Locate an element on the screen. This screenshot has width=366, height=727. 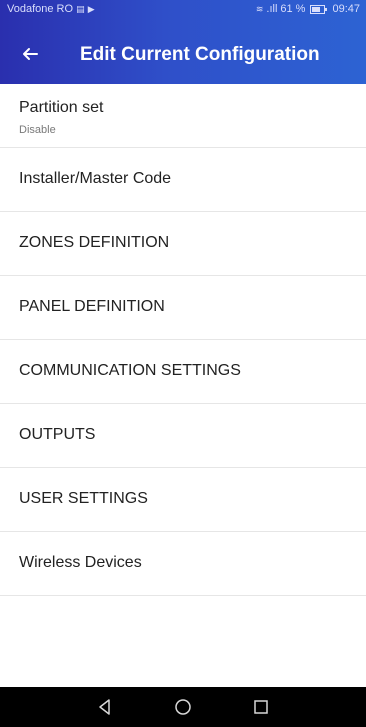
list-item-communication-settings: COMMUNICATION SETTINGS is located at coordinates (183, 372).